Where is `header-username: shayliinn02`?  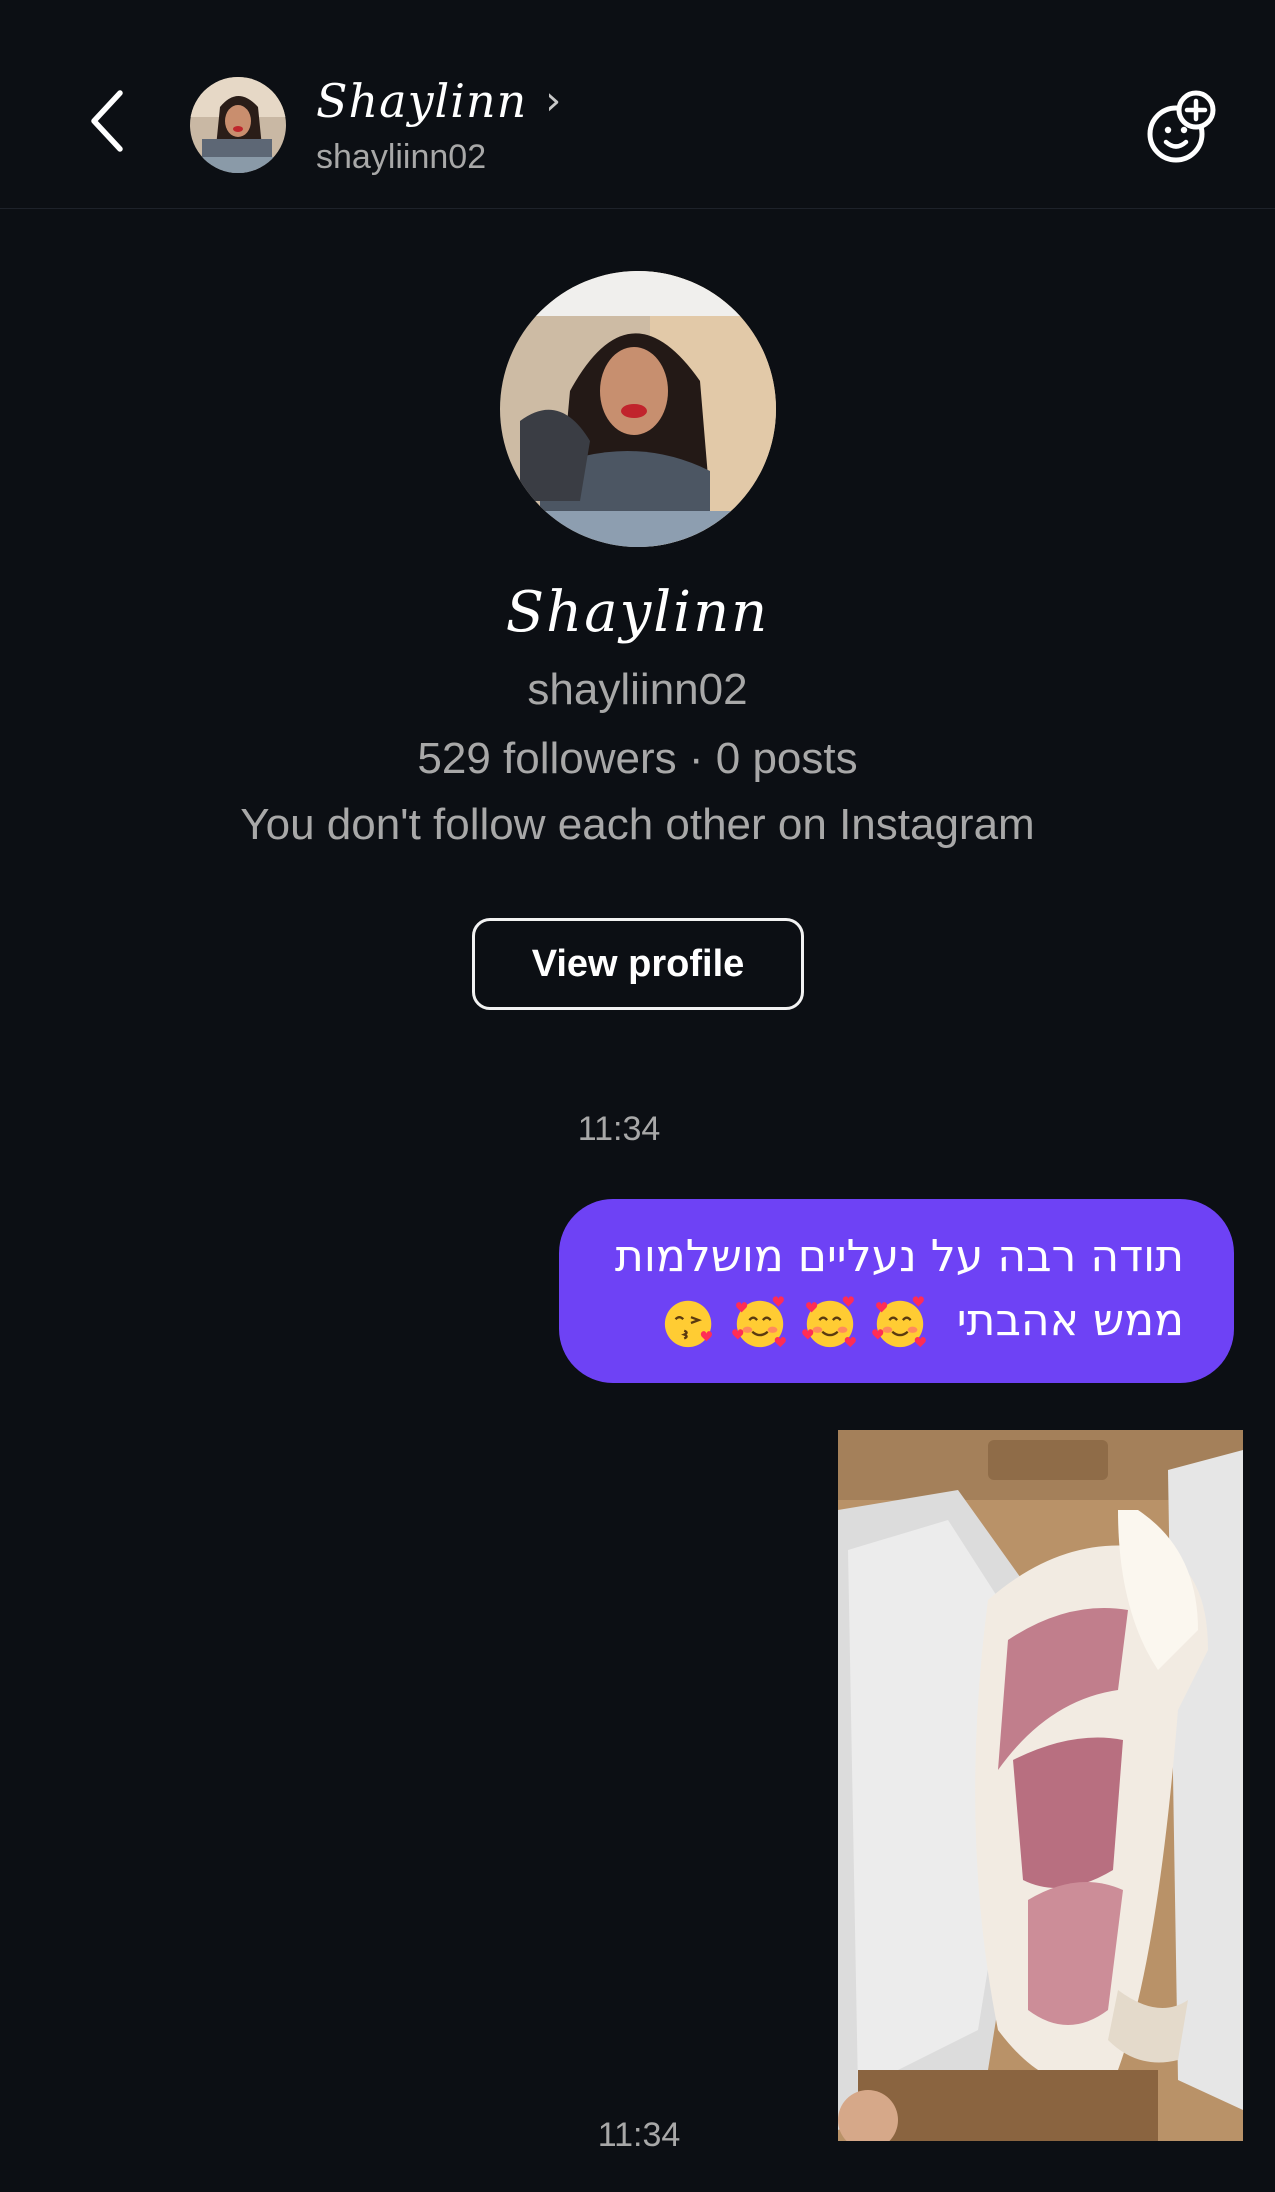
header-username: shayliinn02 is located at coordinates (401, 157).